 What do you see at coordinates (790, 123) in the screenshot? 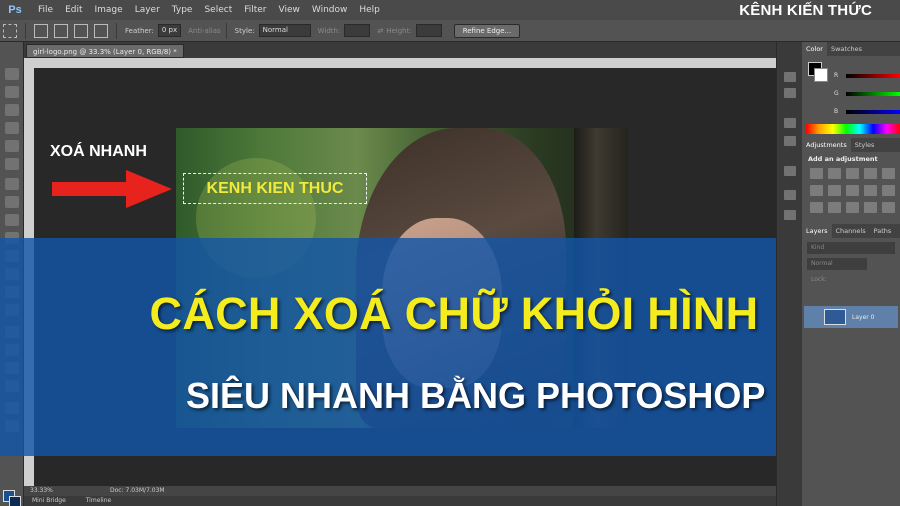
I see `properties-icon` at bounding box center [790, 123].